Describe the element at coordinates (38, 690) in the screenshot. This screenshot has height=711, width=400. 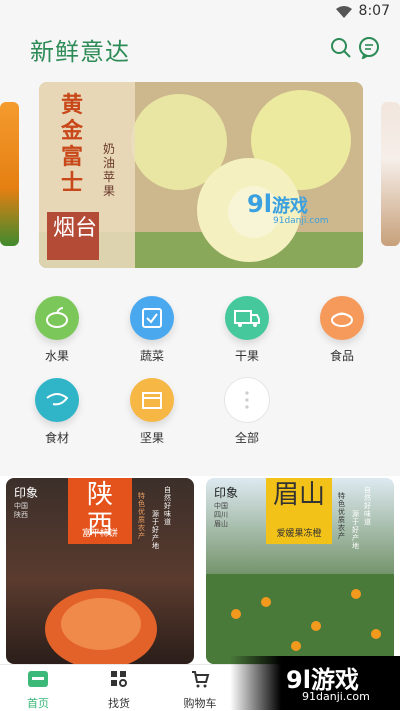
I see `tab-home: 首页` at that location.